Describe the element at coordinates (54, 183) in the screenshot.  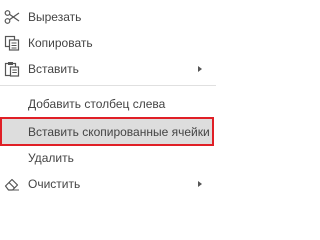
I see `menu-item-label: Очистить` at that location.